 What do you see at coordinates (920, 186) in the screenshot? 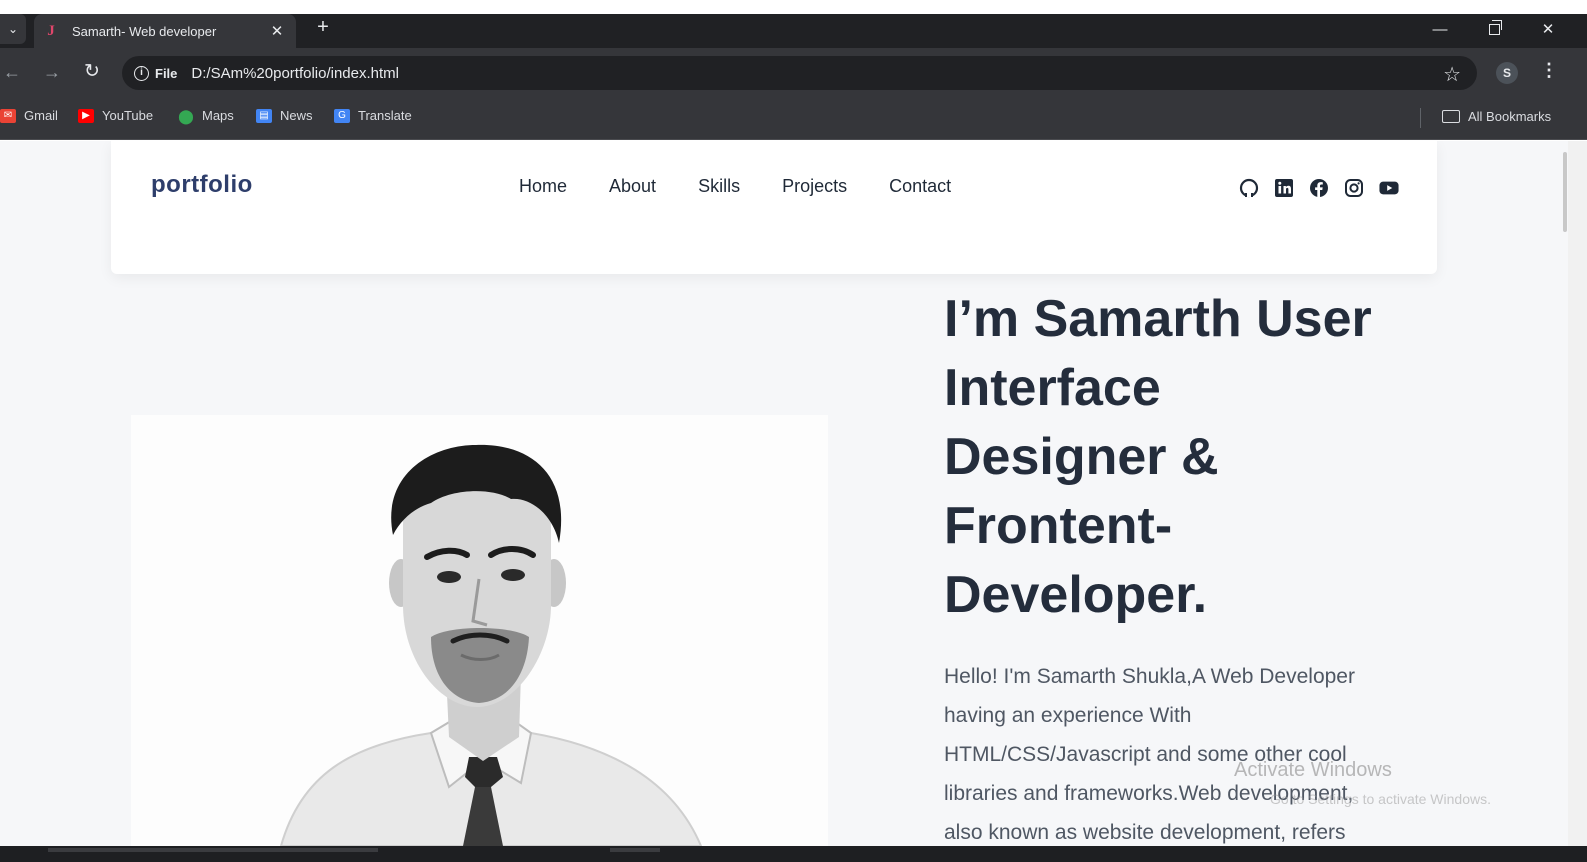
I see `nav-link-contact: Contact` at bounding box center [920, 186].